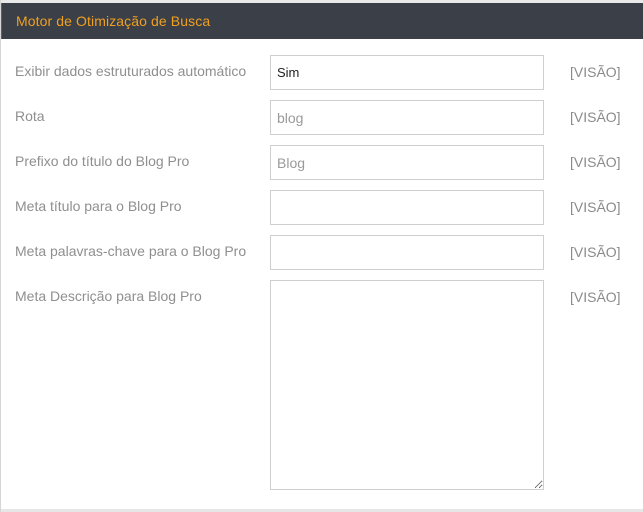  I want to click on route-input, so click(407, 117).